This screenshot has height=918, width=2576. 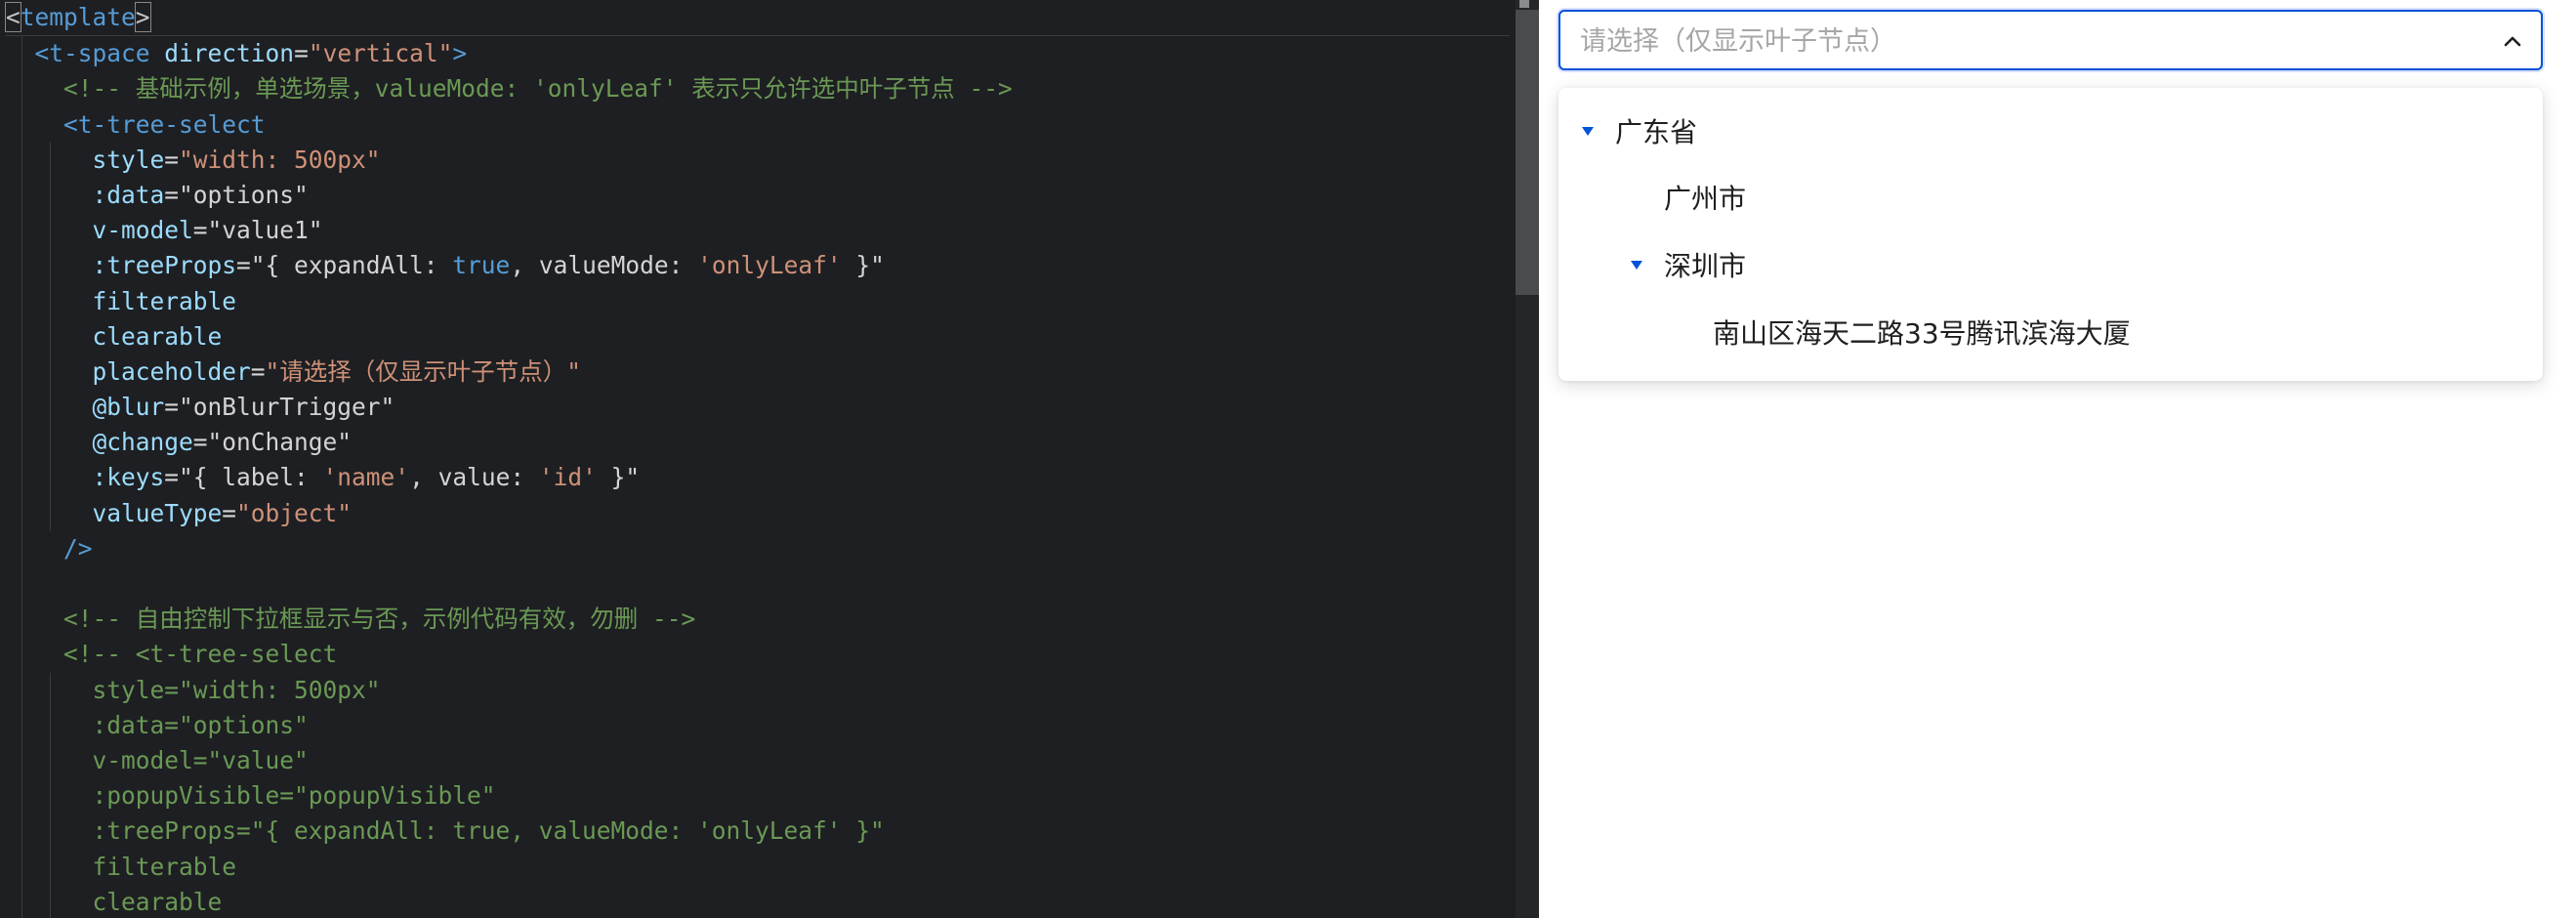 What do you see at coordinates (1656, 132) in the screenshot?
I see `tree-node-guangdong: 广东省` at bounding box center [1656, 132].